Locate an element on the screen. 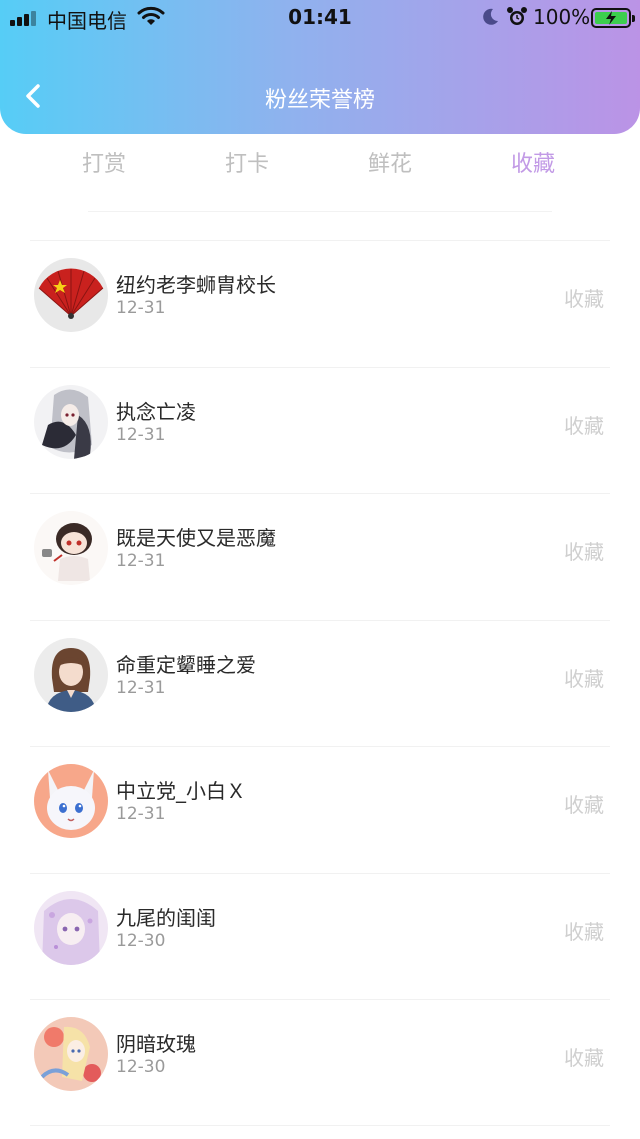  list-item: 既是天使又是恶魔 12-31 收藏 is located at coordinates (320, 556).